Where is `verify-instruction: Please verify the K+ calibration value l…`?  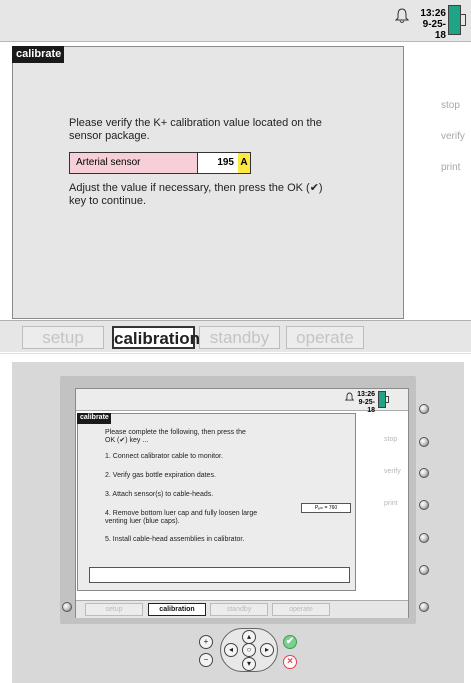 verify-instruction: Please verify the K+ calibration value l… is located at coordinates (195, 129).